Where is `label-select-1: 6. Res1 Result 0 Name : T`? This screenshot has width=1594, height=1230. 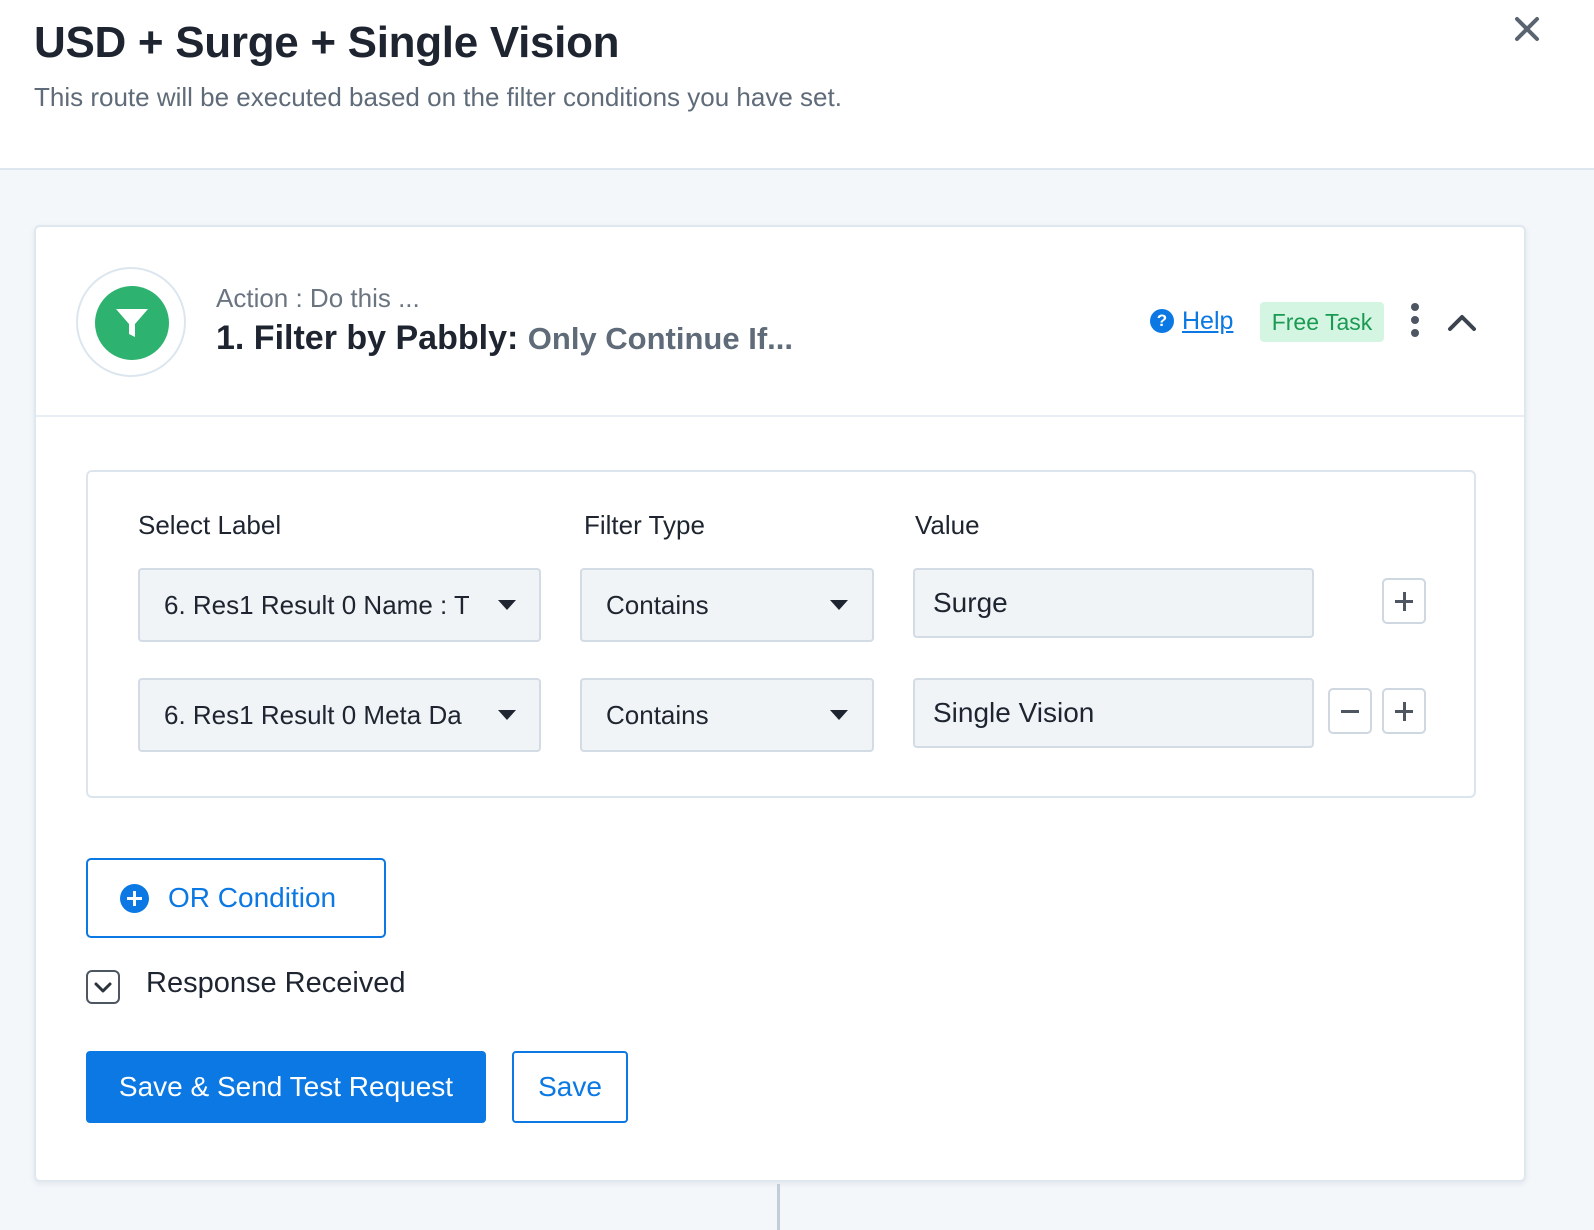
label-select-1: 6. Res1 Result 0 Name : T is located at coordinates (339, 605).